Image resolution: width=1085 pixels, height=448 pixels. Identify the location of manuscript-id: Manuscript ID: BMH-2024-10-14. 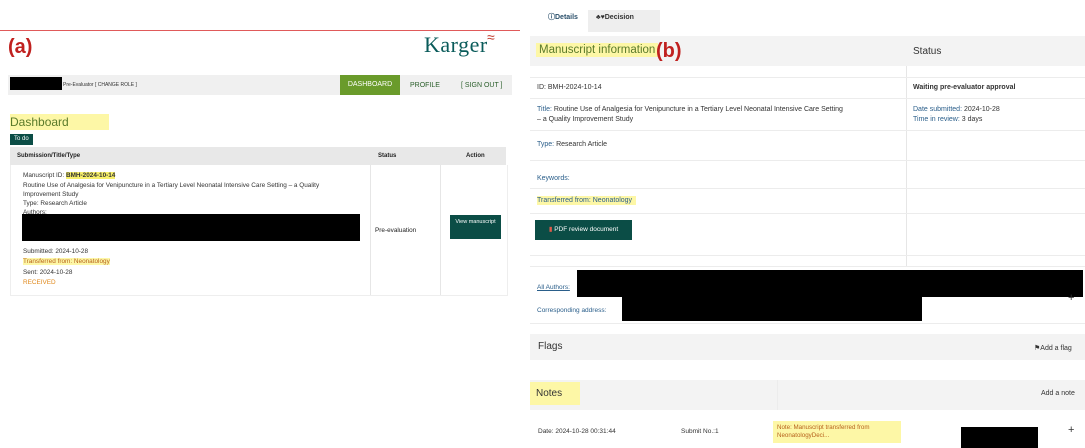
(69, 175).